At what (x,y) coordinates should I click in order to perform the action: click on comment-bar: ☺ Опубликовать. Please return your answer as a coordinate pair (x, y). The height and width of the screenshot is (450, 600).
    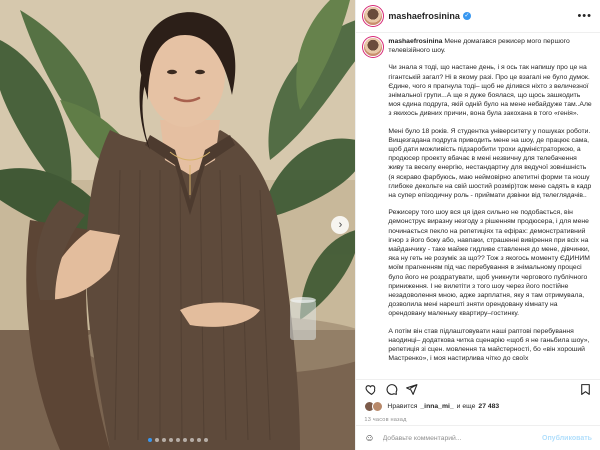
    Looking at the image, I should click on (478, 437).